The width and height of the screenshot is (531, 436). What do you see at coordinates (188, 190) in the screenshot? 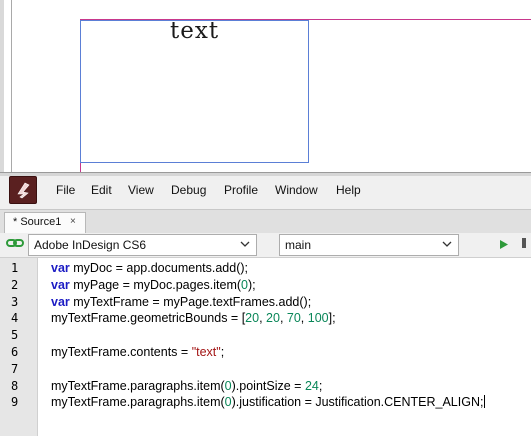
I see `menu-debug: Debug` at bounding box center [188, 190].